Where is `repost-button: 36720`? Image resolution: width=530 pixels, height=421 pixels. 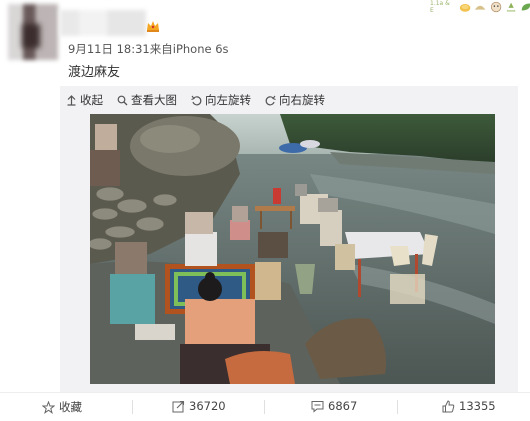
repost-button: 36720 is located at coordinates (199, 406).